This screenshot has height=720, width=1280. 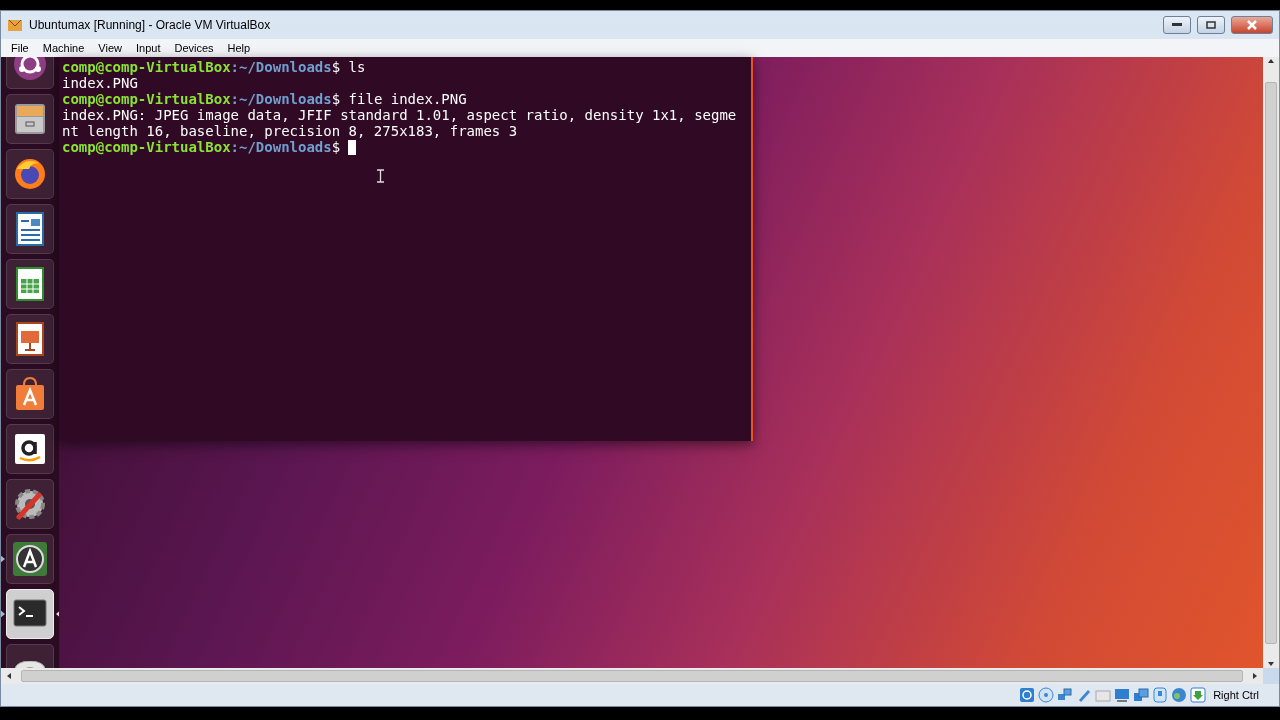 What do you see at coordinates (63, 48) in the screenshot?
I see `menu-item: Machine` at bounding box center [63, 48].